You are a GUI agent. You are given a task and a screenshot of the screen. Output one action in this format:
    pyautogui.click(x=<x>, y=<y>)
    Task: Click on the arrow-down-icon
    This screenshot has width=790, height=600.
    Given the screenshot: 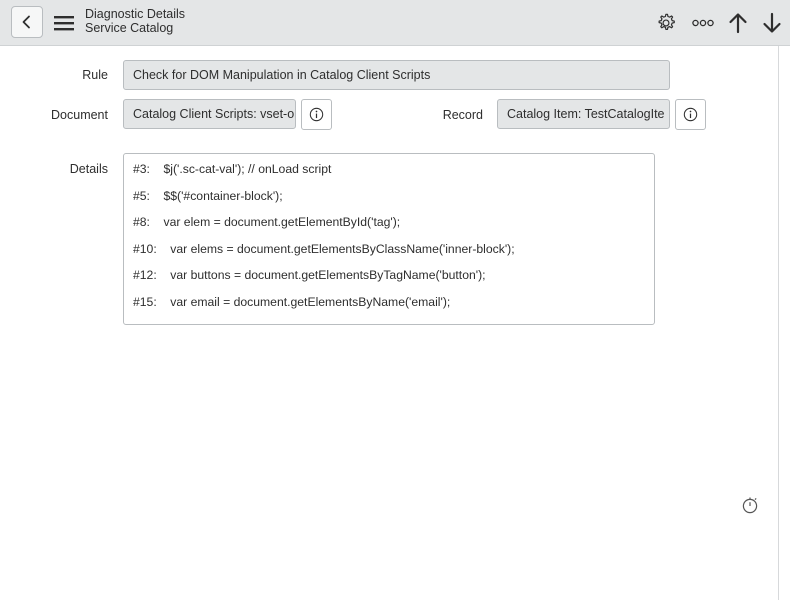 What is the action you would take?
    pyautogui.click(x=772, y=22)
    